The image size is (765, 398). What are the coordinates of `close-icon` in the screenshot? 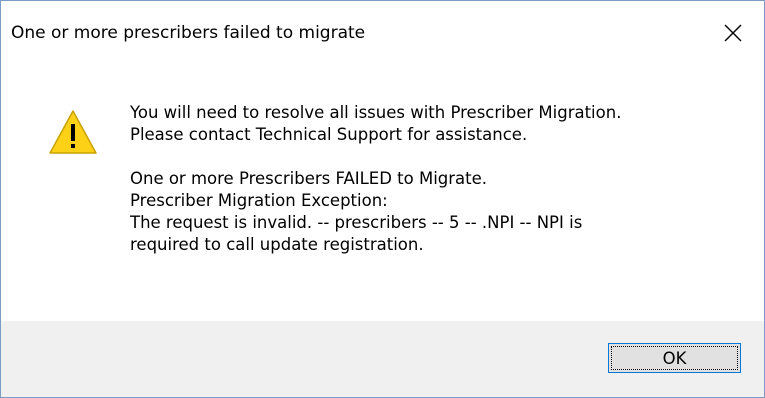 It's located at (733, 33).